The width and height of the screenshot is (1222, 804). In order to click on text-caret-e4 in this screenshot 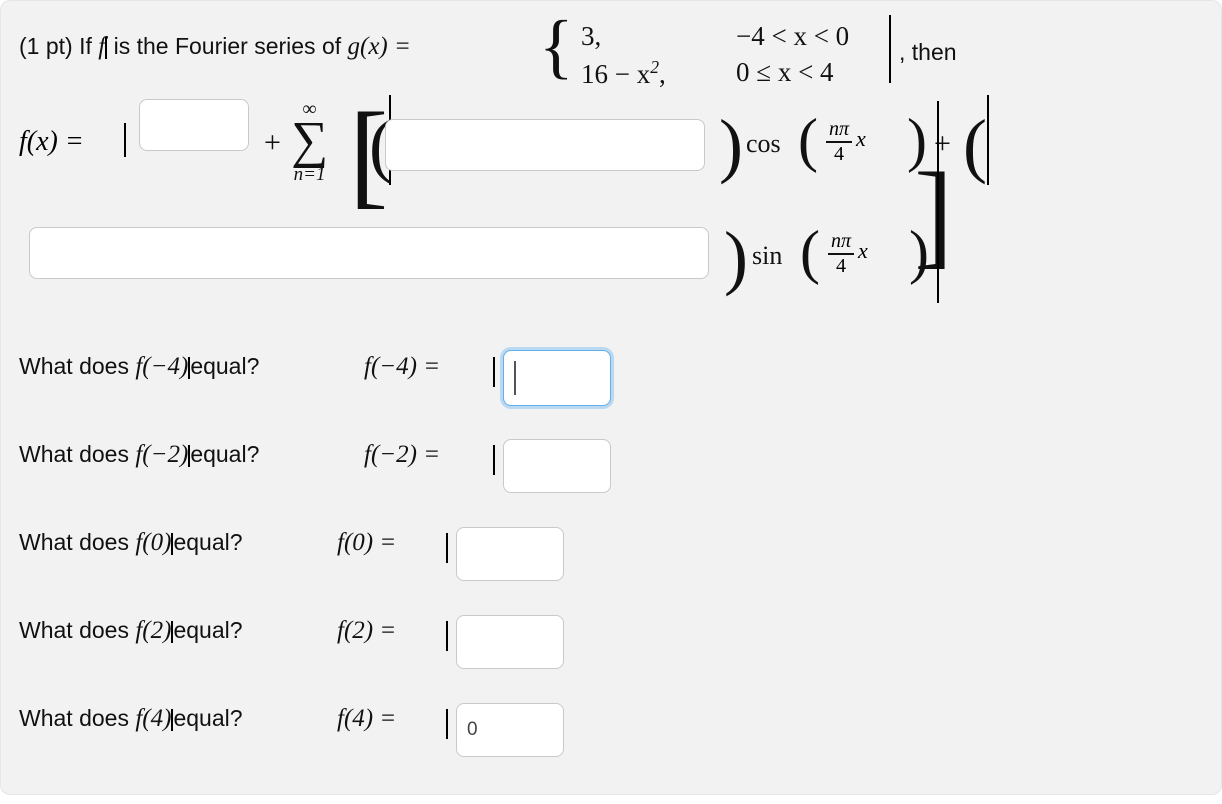, I will do `click(447, 636)`.